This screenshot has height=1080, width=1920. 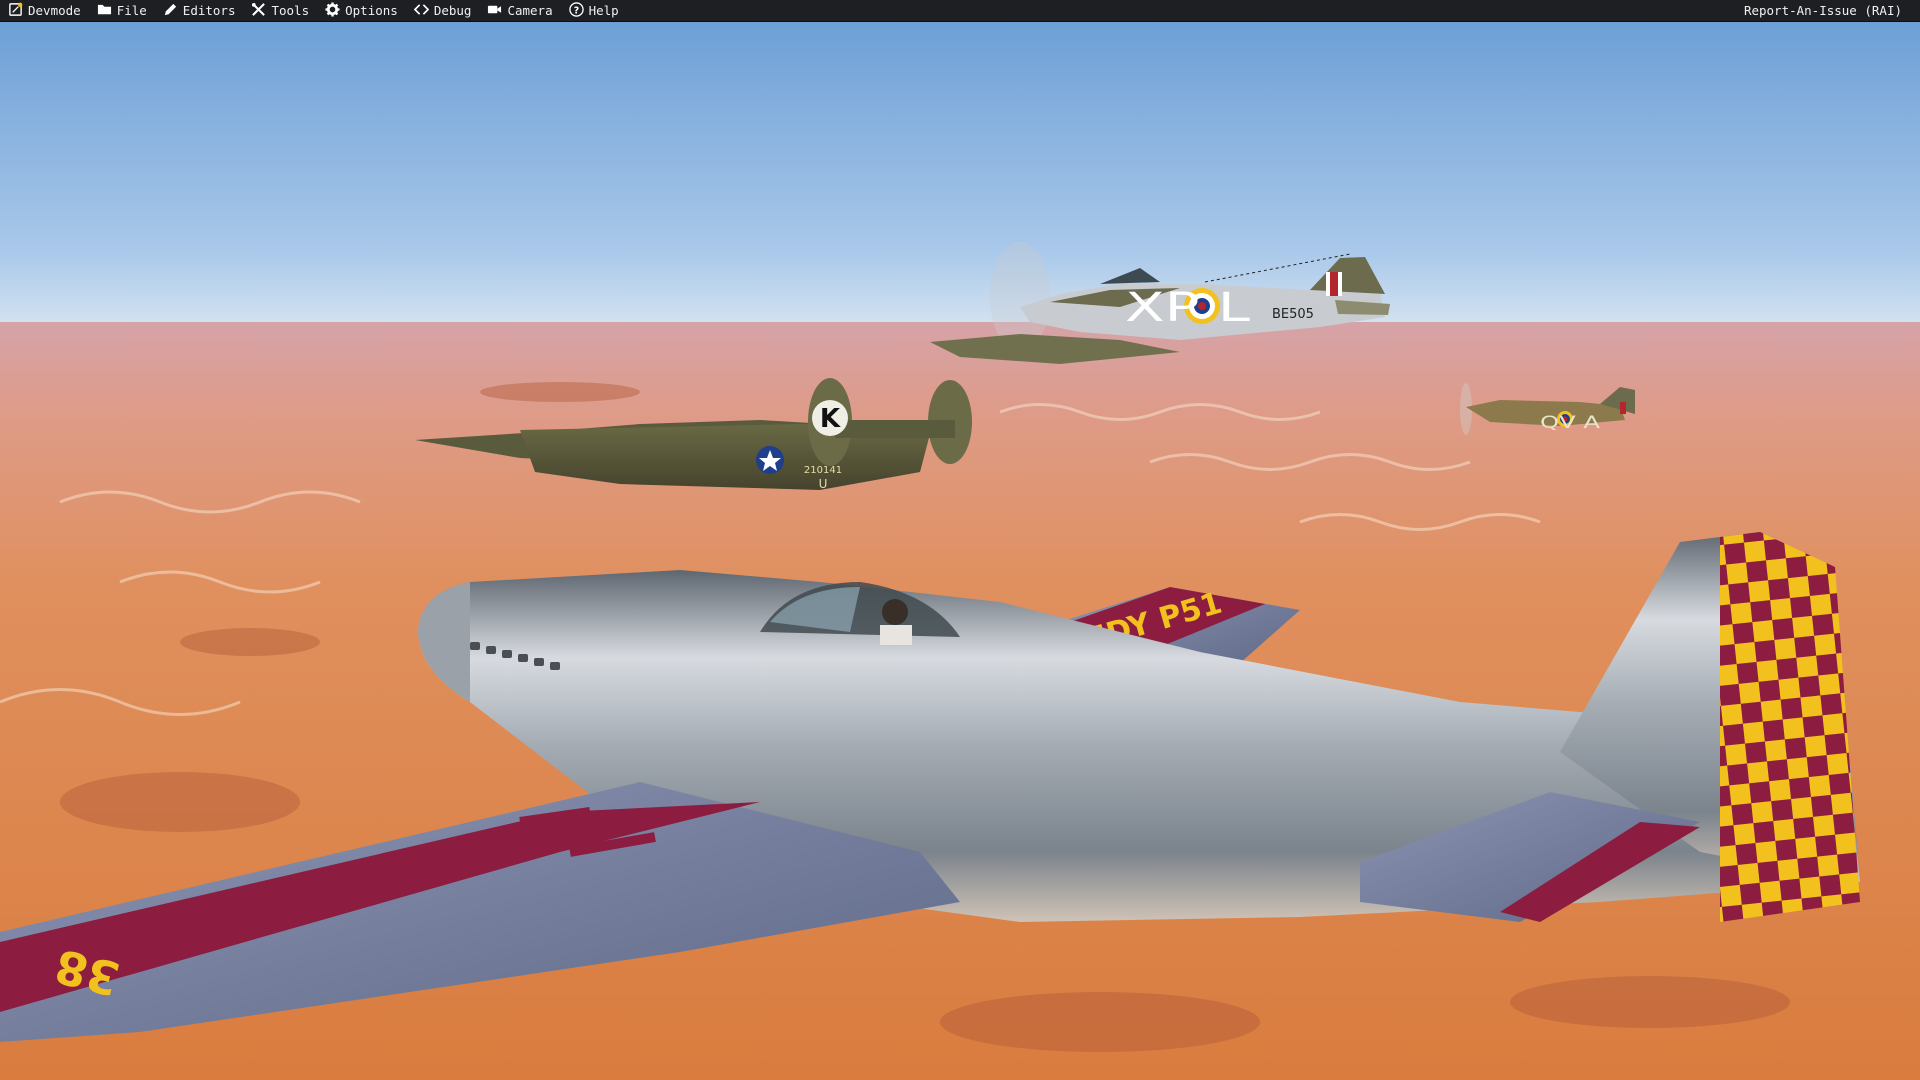 What do you see at coordinates (1188, 308) in the screenshot?
I see `hurricane-code: XP L` at bounding box center [1188, 308].